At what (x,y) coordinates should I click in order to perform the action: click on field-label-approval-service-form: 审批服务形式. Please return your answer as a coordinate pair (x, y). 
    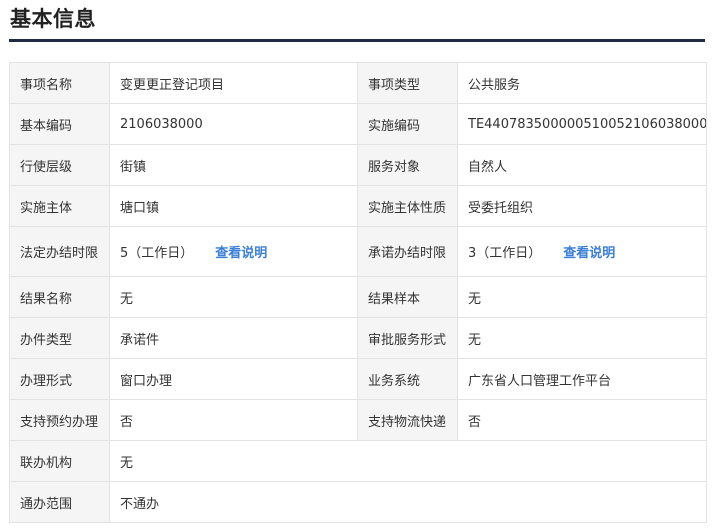
    Looking at the image, I should click on (407, 338).